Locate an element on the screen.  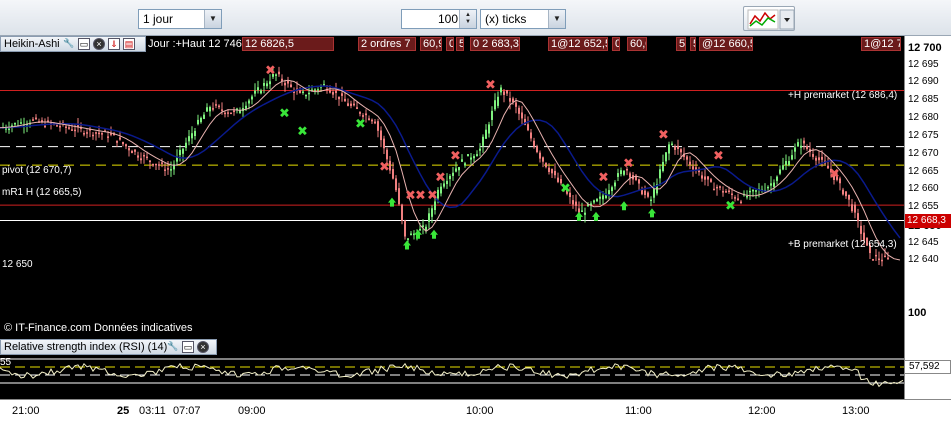
price-tick: 12 675 is located at coordinates (923, 135).